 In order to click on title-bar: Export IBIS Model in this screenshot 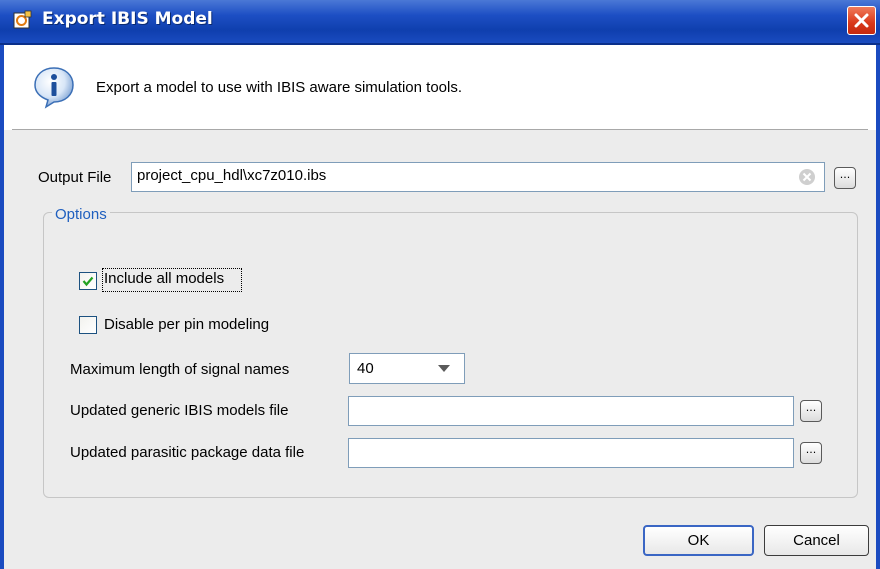, I will do `click(440, 22)`.